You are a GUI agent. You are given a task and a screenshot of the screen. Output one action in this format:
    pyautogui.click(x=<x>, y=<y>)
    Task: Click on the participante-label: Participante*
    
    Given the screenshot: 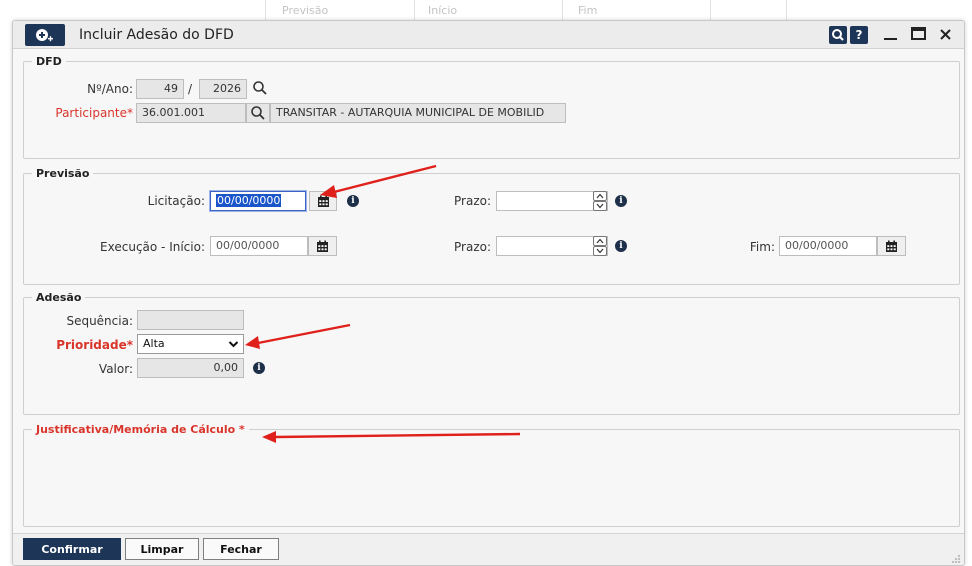 What is the action you would take?
    pyautogui.click(x=94, y=113)
    